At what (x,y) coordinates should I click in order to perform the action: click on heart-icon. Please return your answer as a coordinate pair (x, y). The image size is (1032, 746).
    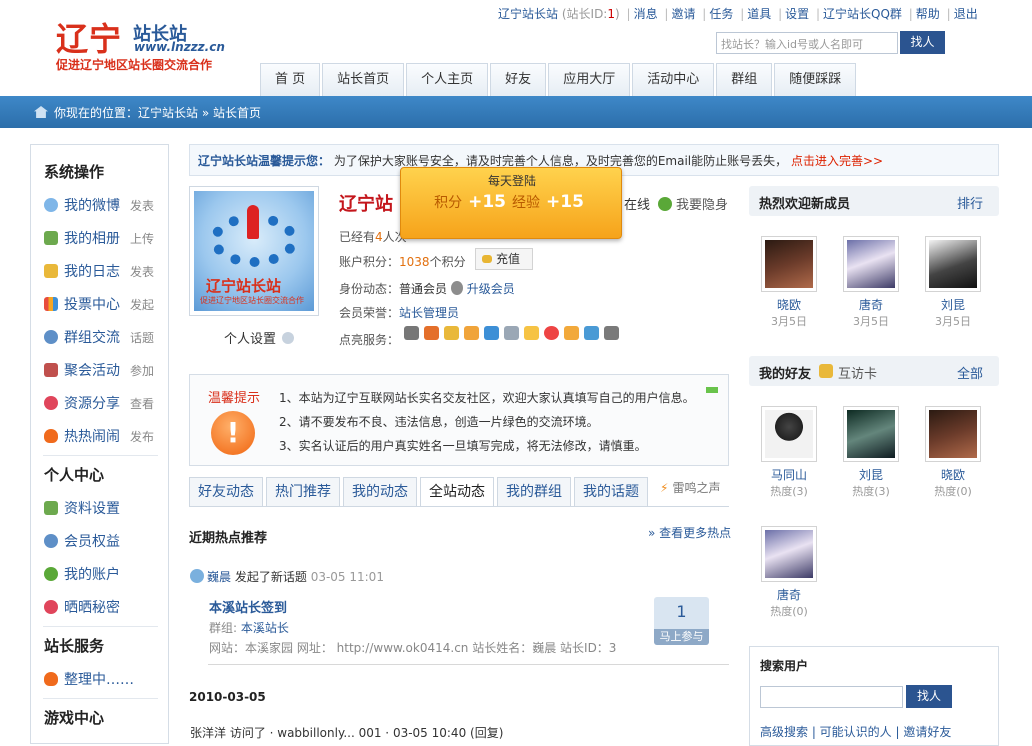
    Looking at the image, I should click on (51, 403).